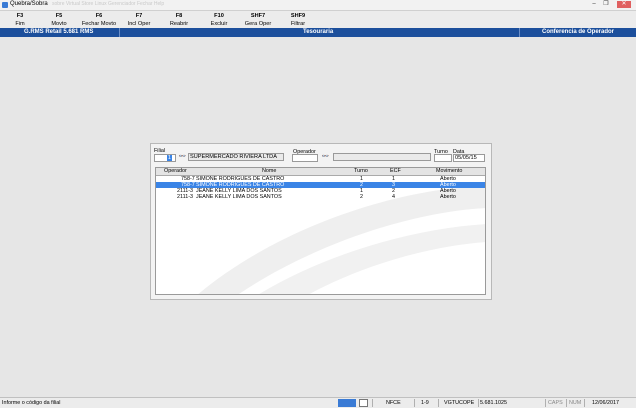 The image size is (636, 408). I want to click on button-label: Gera Oper, so click(258, 24).